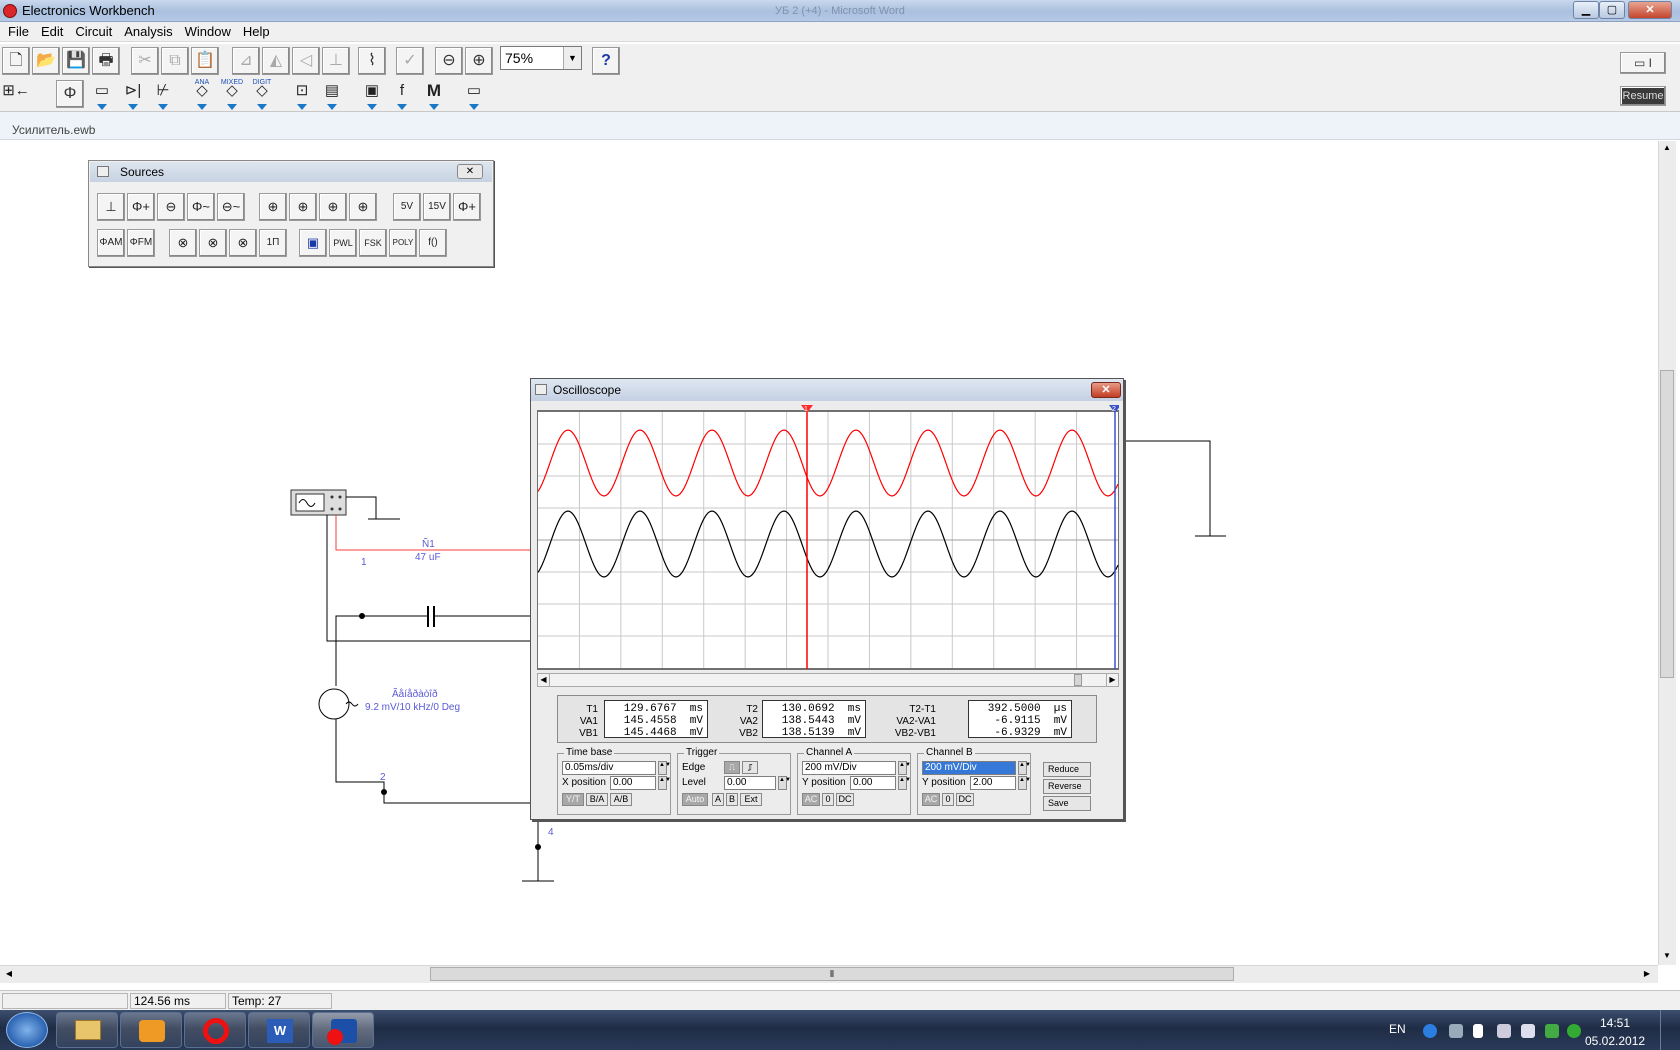  Describe the element at coordinates (1078, 680) in the screenshot. I see `scroll-thumb` at that location.